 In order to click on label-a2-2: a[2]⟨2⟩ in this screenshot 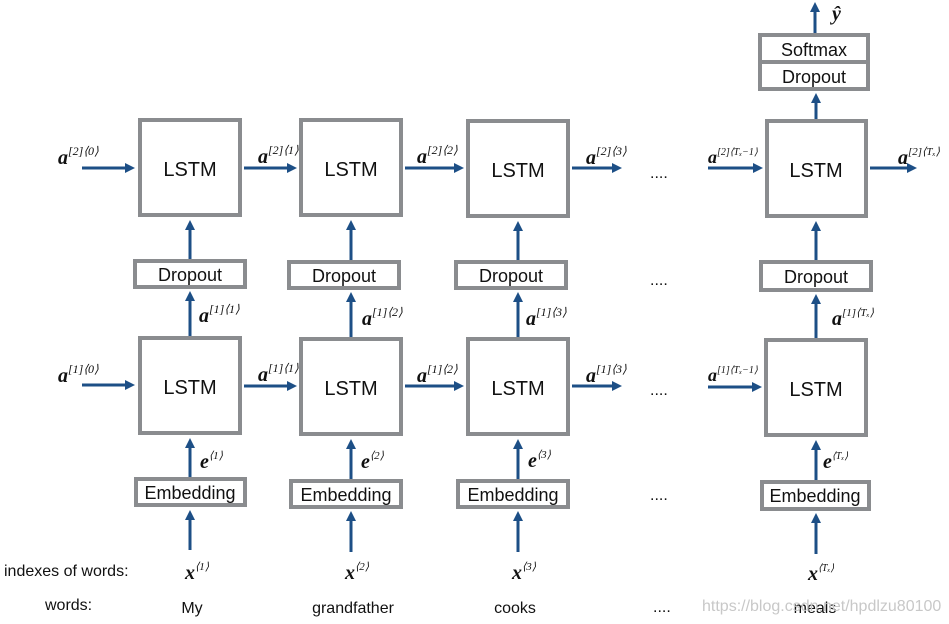, I will do `click(437, 155)`.